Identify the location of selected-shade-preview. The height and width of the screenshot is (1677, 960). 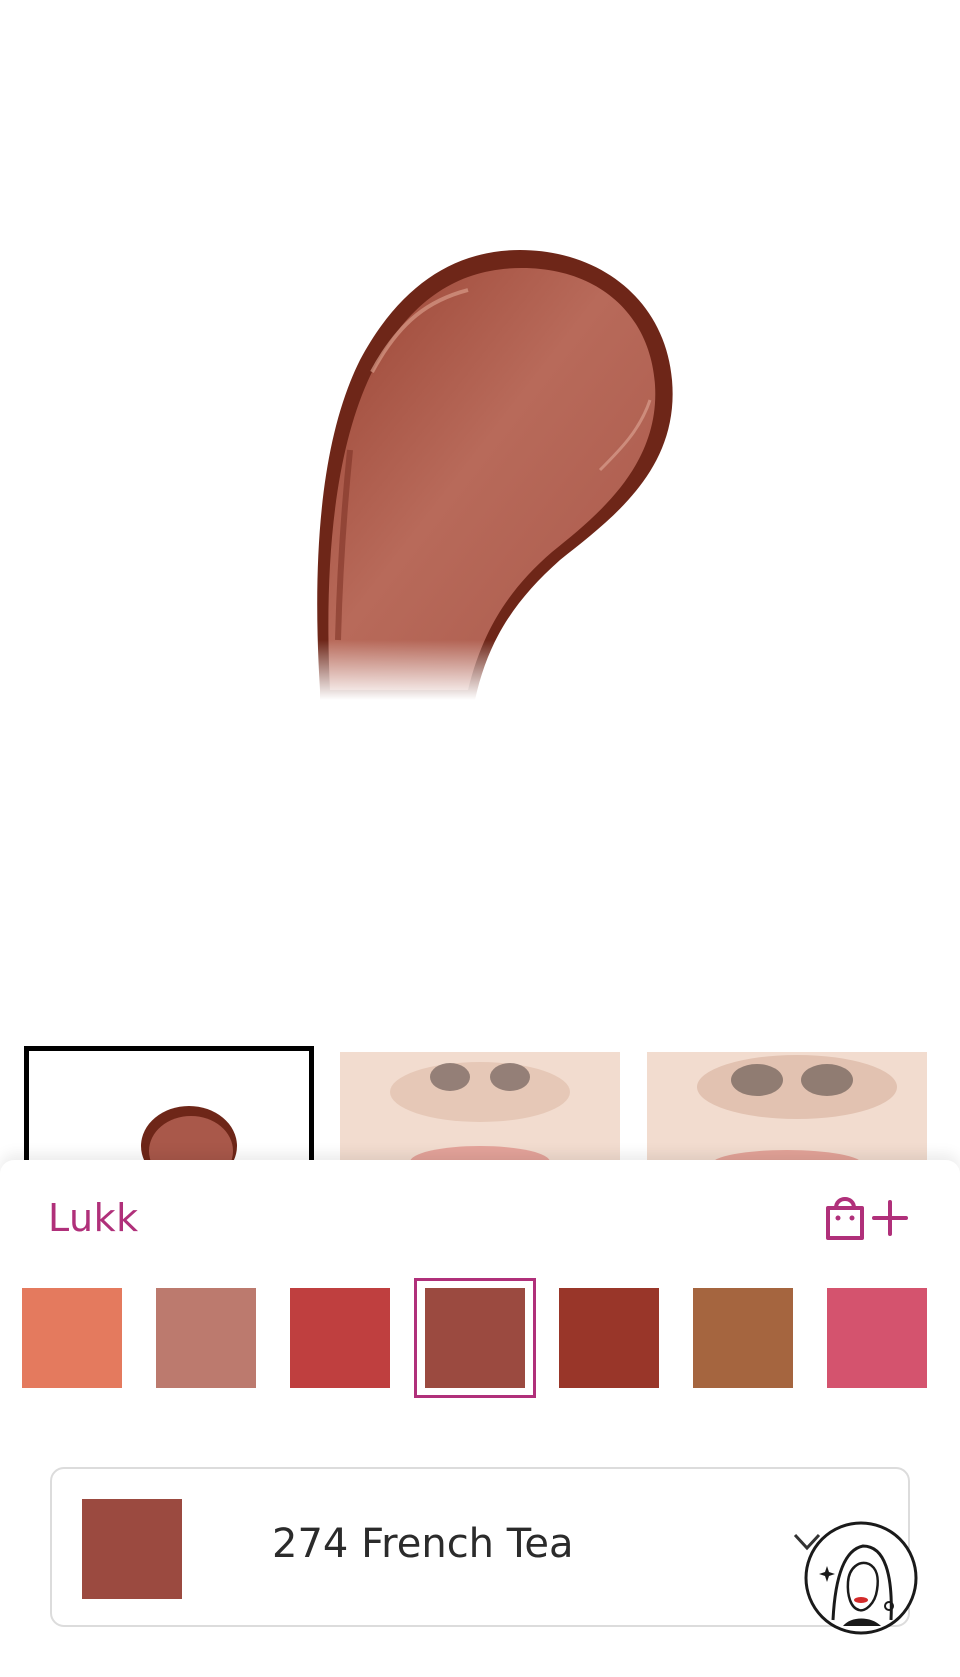
(132, 1549).